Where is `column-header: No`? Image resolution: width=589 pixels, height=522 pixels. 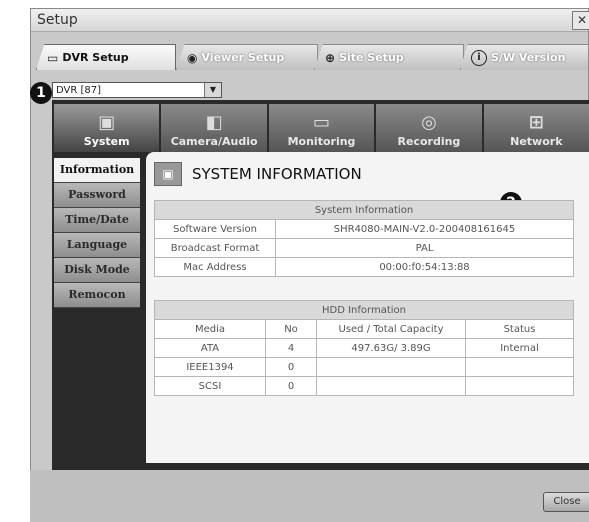
column-header: No is located at coordinates (291, 329).